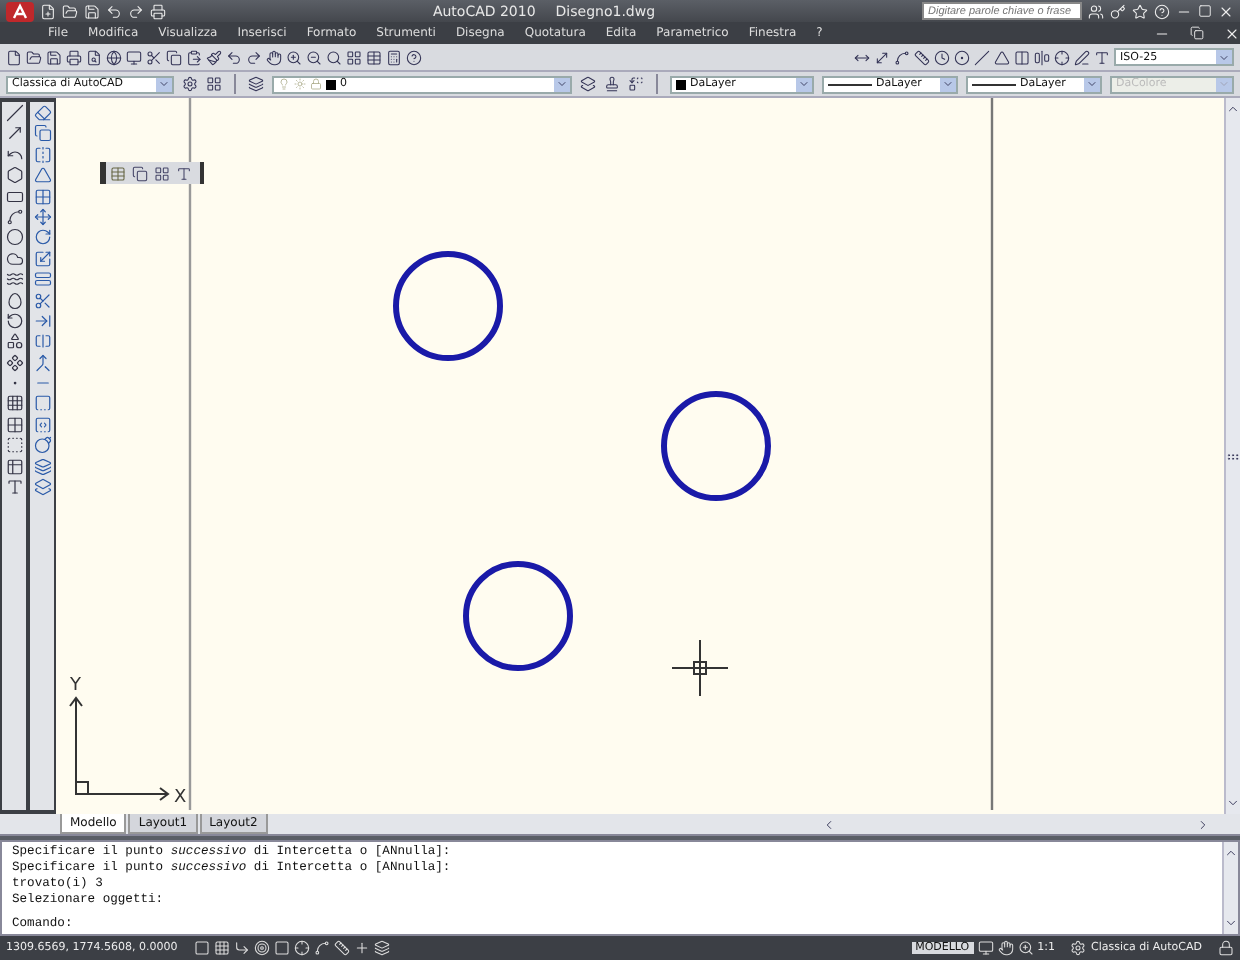  Describe the element at coordinates (42, 196) in the screenshot. I see `array-icon` at that location.